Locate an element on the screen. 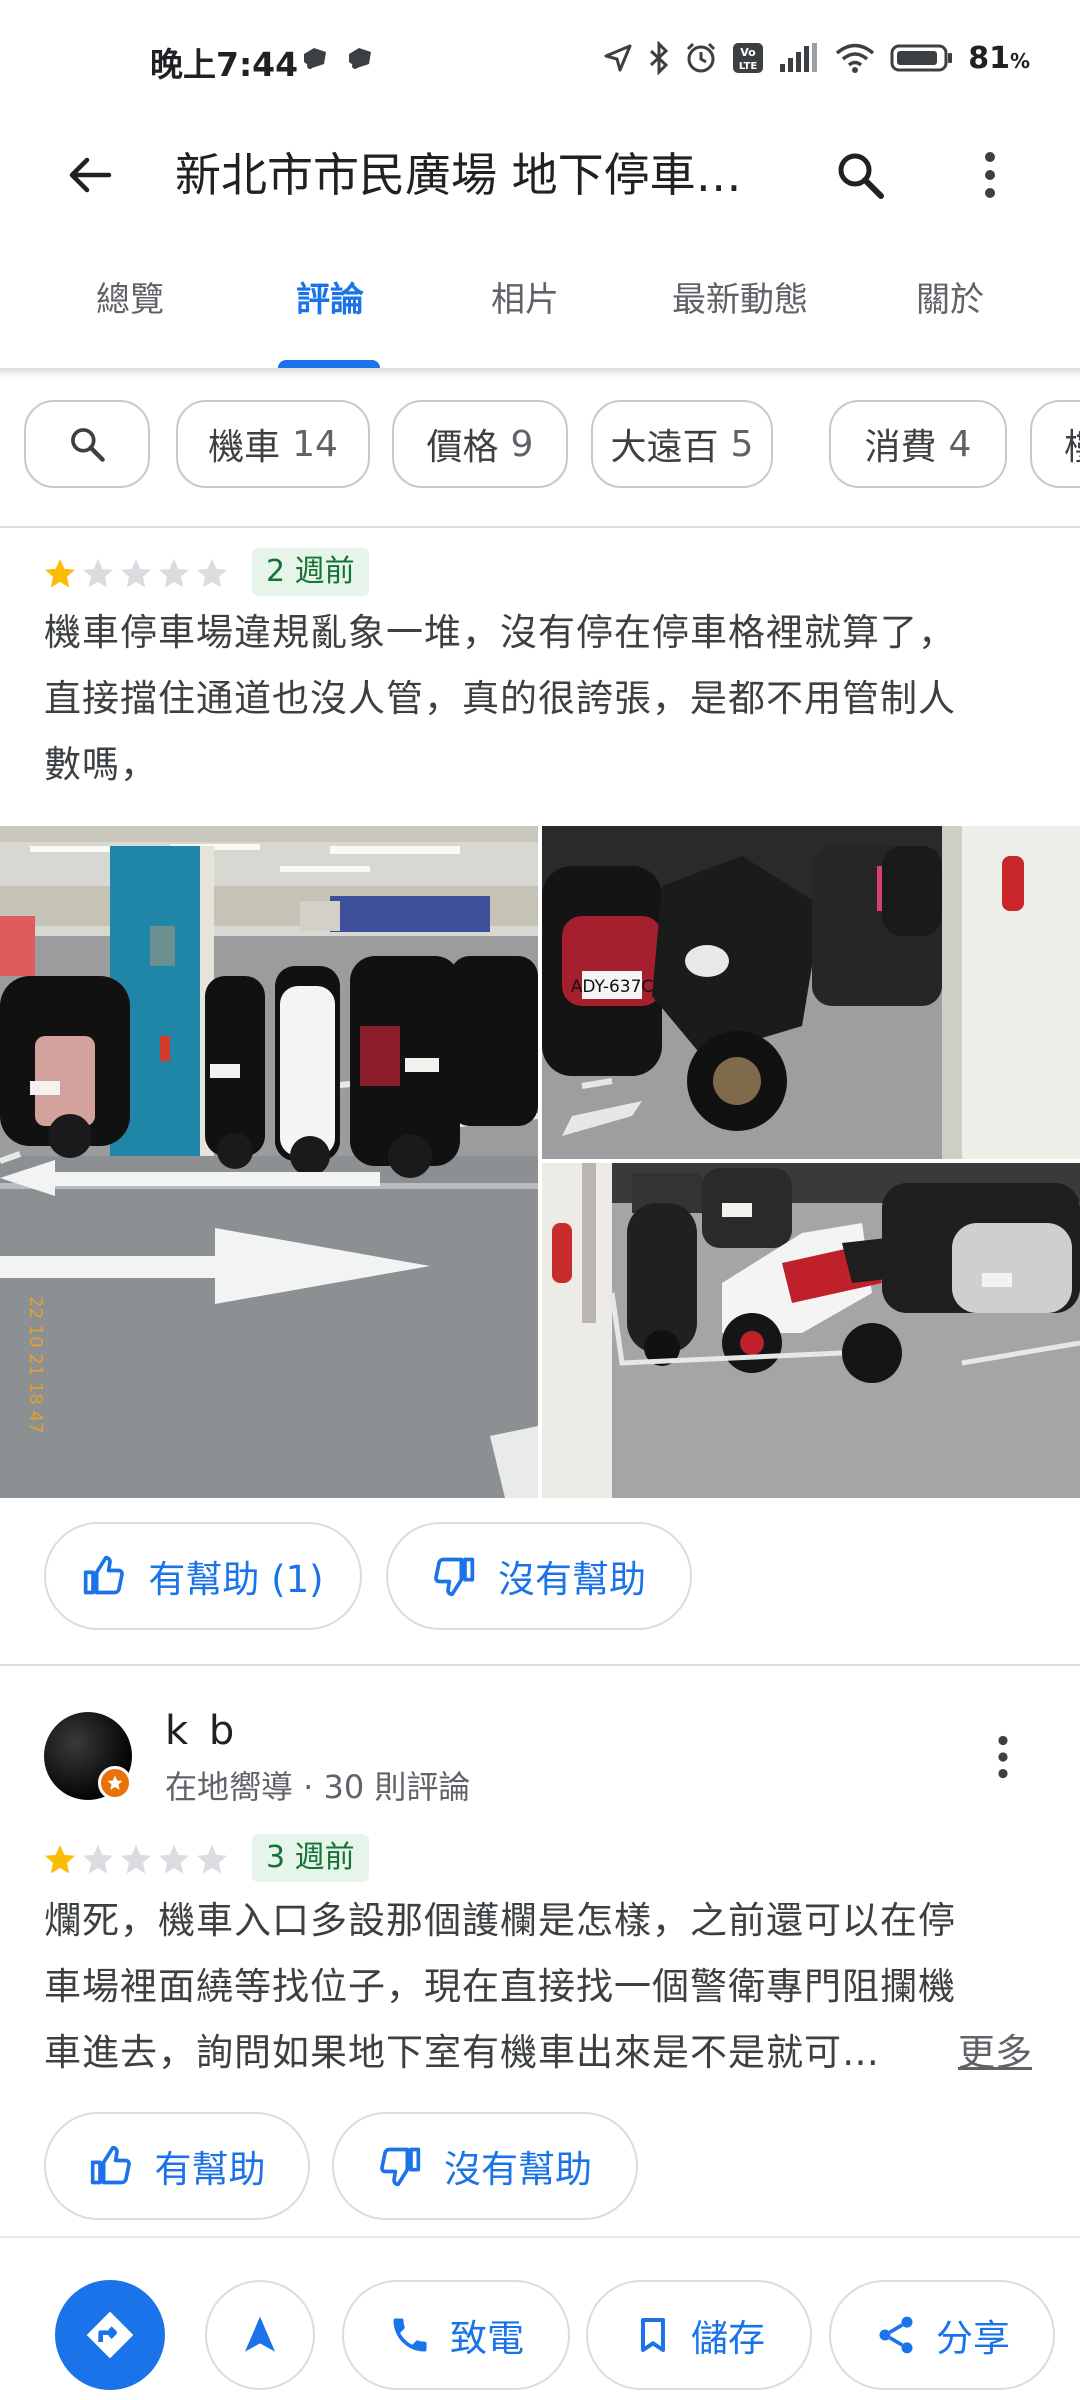 The image size is (1080, 2400). chip-filter: 大遠百 5 is located at coordinates (682, 444).